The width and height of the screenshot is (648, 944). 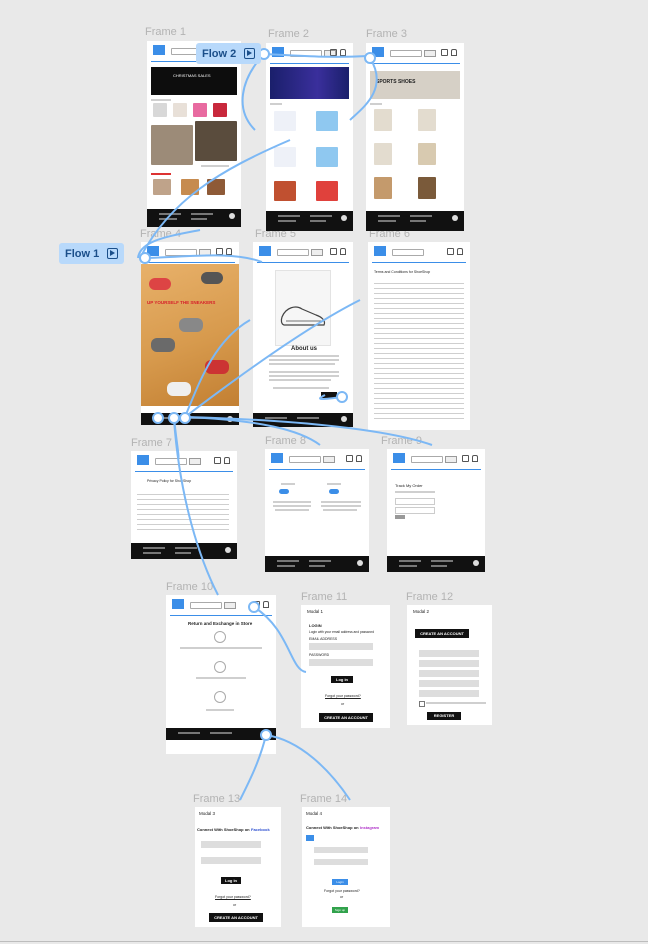 What do you see at coordinates (151, 443) in the screenshot?
I see `frame-label-7: Frame 7` at bounding box center [151, 443].